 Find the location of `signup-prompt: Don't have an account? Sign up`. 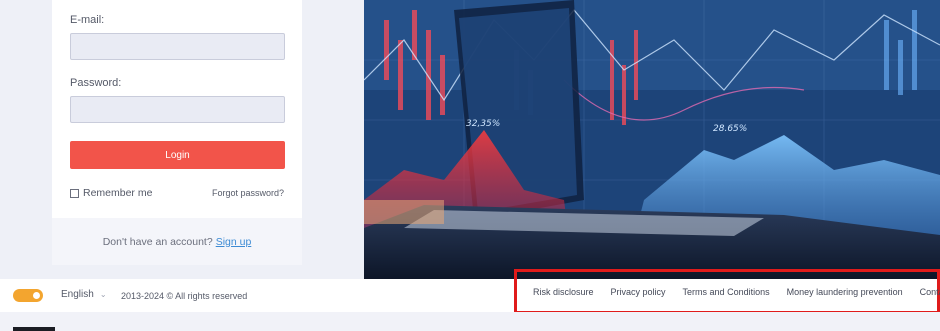

signup-prompt: Don't have an account? Sign up is located at coordinates (177, 241).